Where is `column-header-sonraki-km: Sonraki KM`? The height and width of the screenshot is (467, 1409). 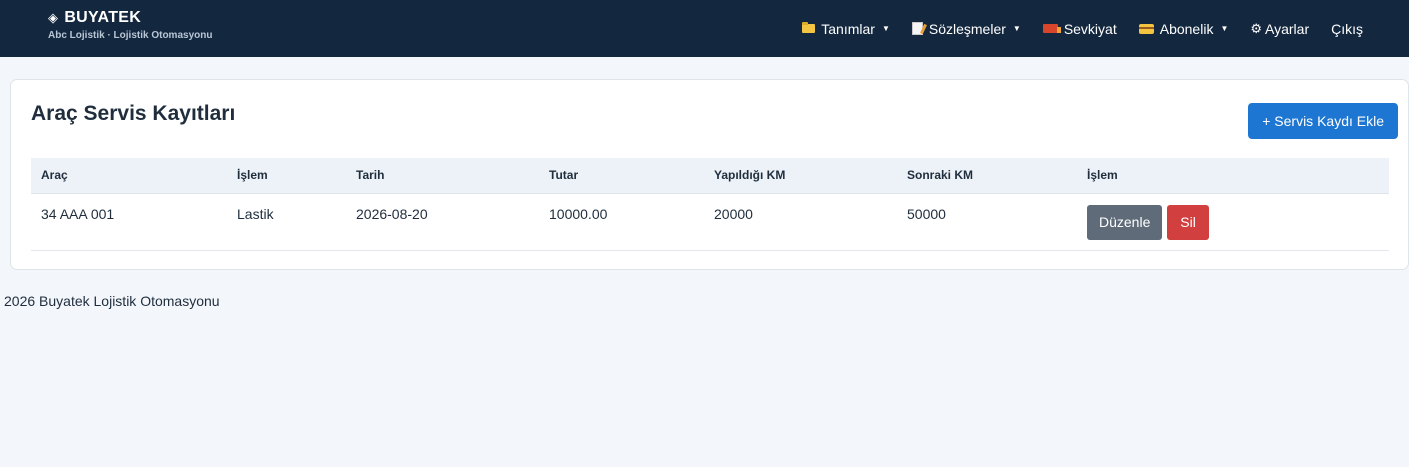 column-header-sonraki-km: Sonraki KM is located at coordinates (987, 176).